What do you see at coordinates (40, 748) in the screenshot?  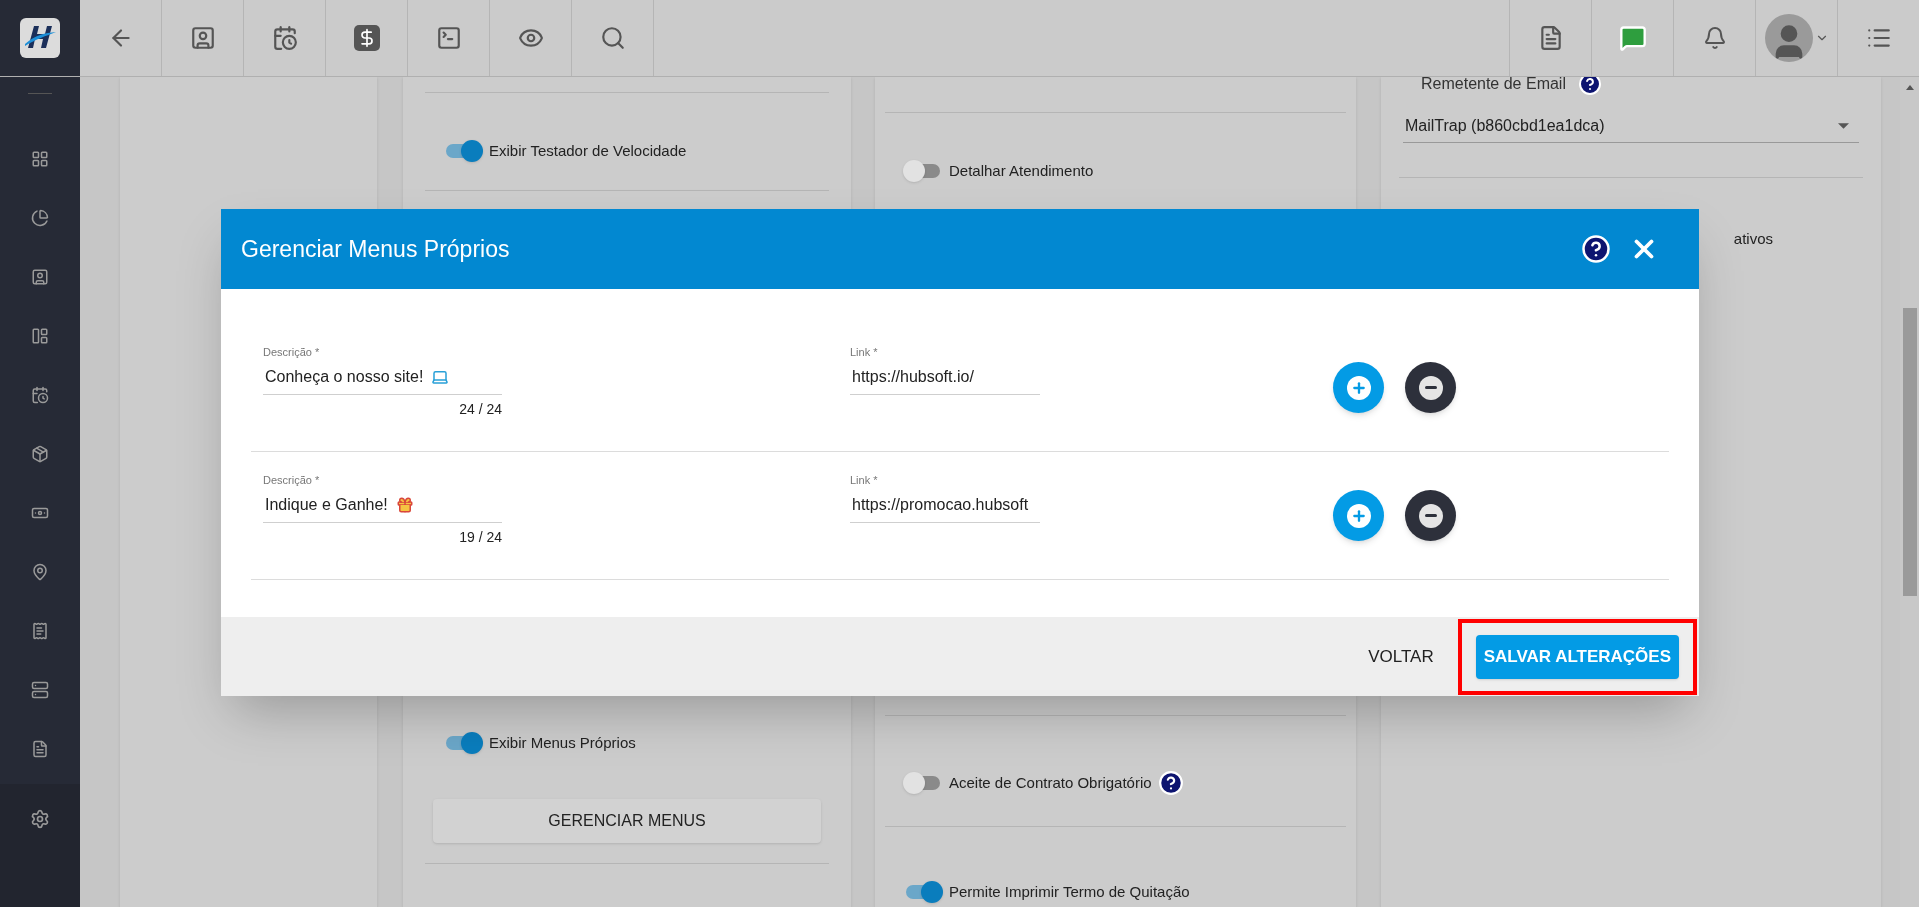 I see `document-icon` at bounding box center [40, 748].